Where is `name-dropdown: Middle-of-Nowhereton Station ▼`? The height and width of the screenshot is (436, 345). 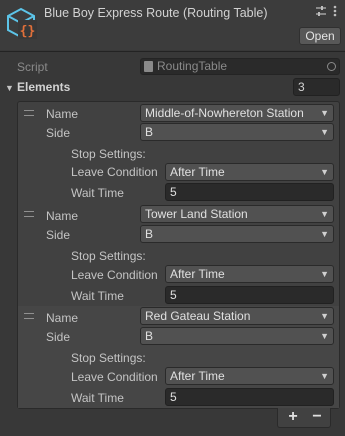 name-dropdown: Middle-of-Nowhereton Station ▼ is located at coordinates (237, 113).